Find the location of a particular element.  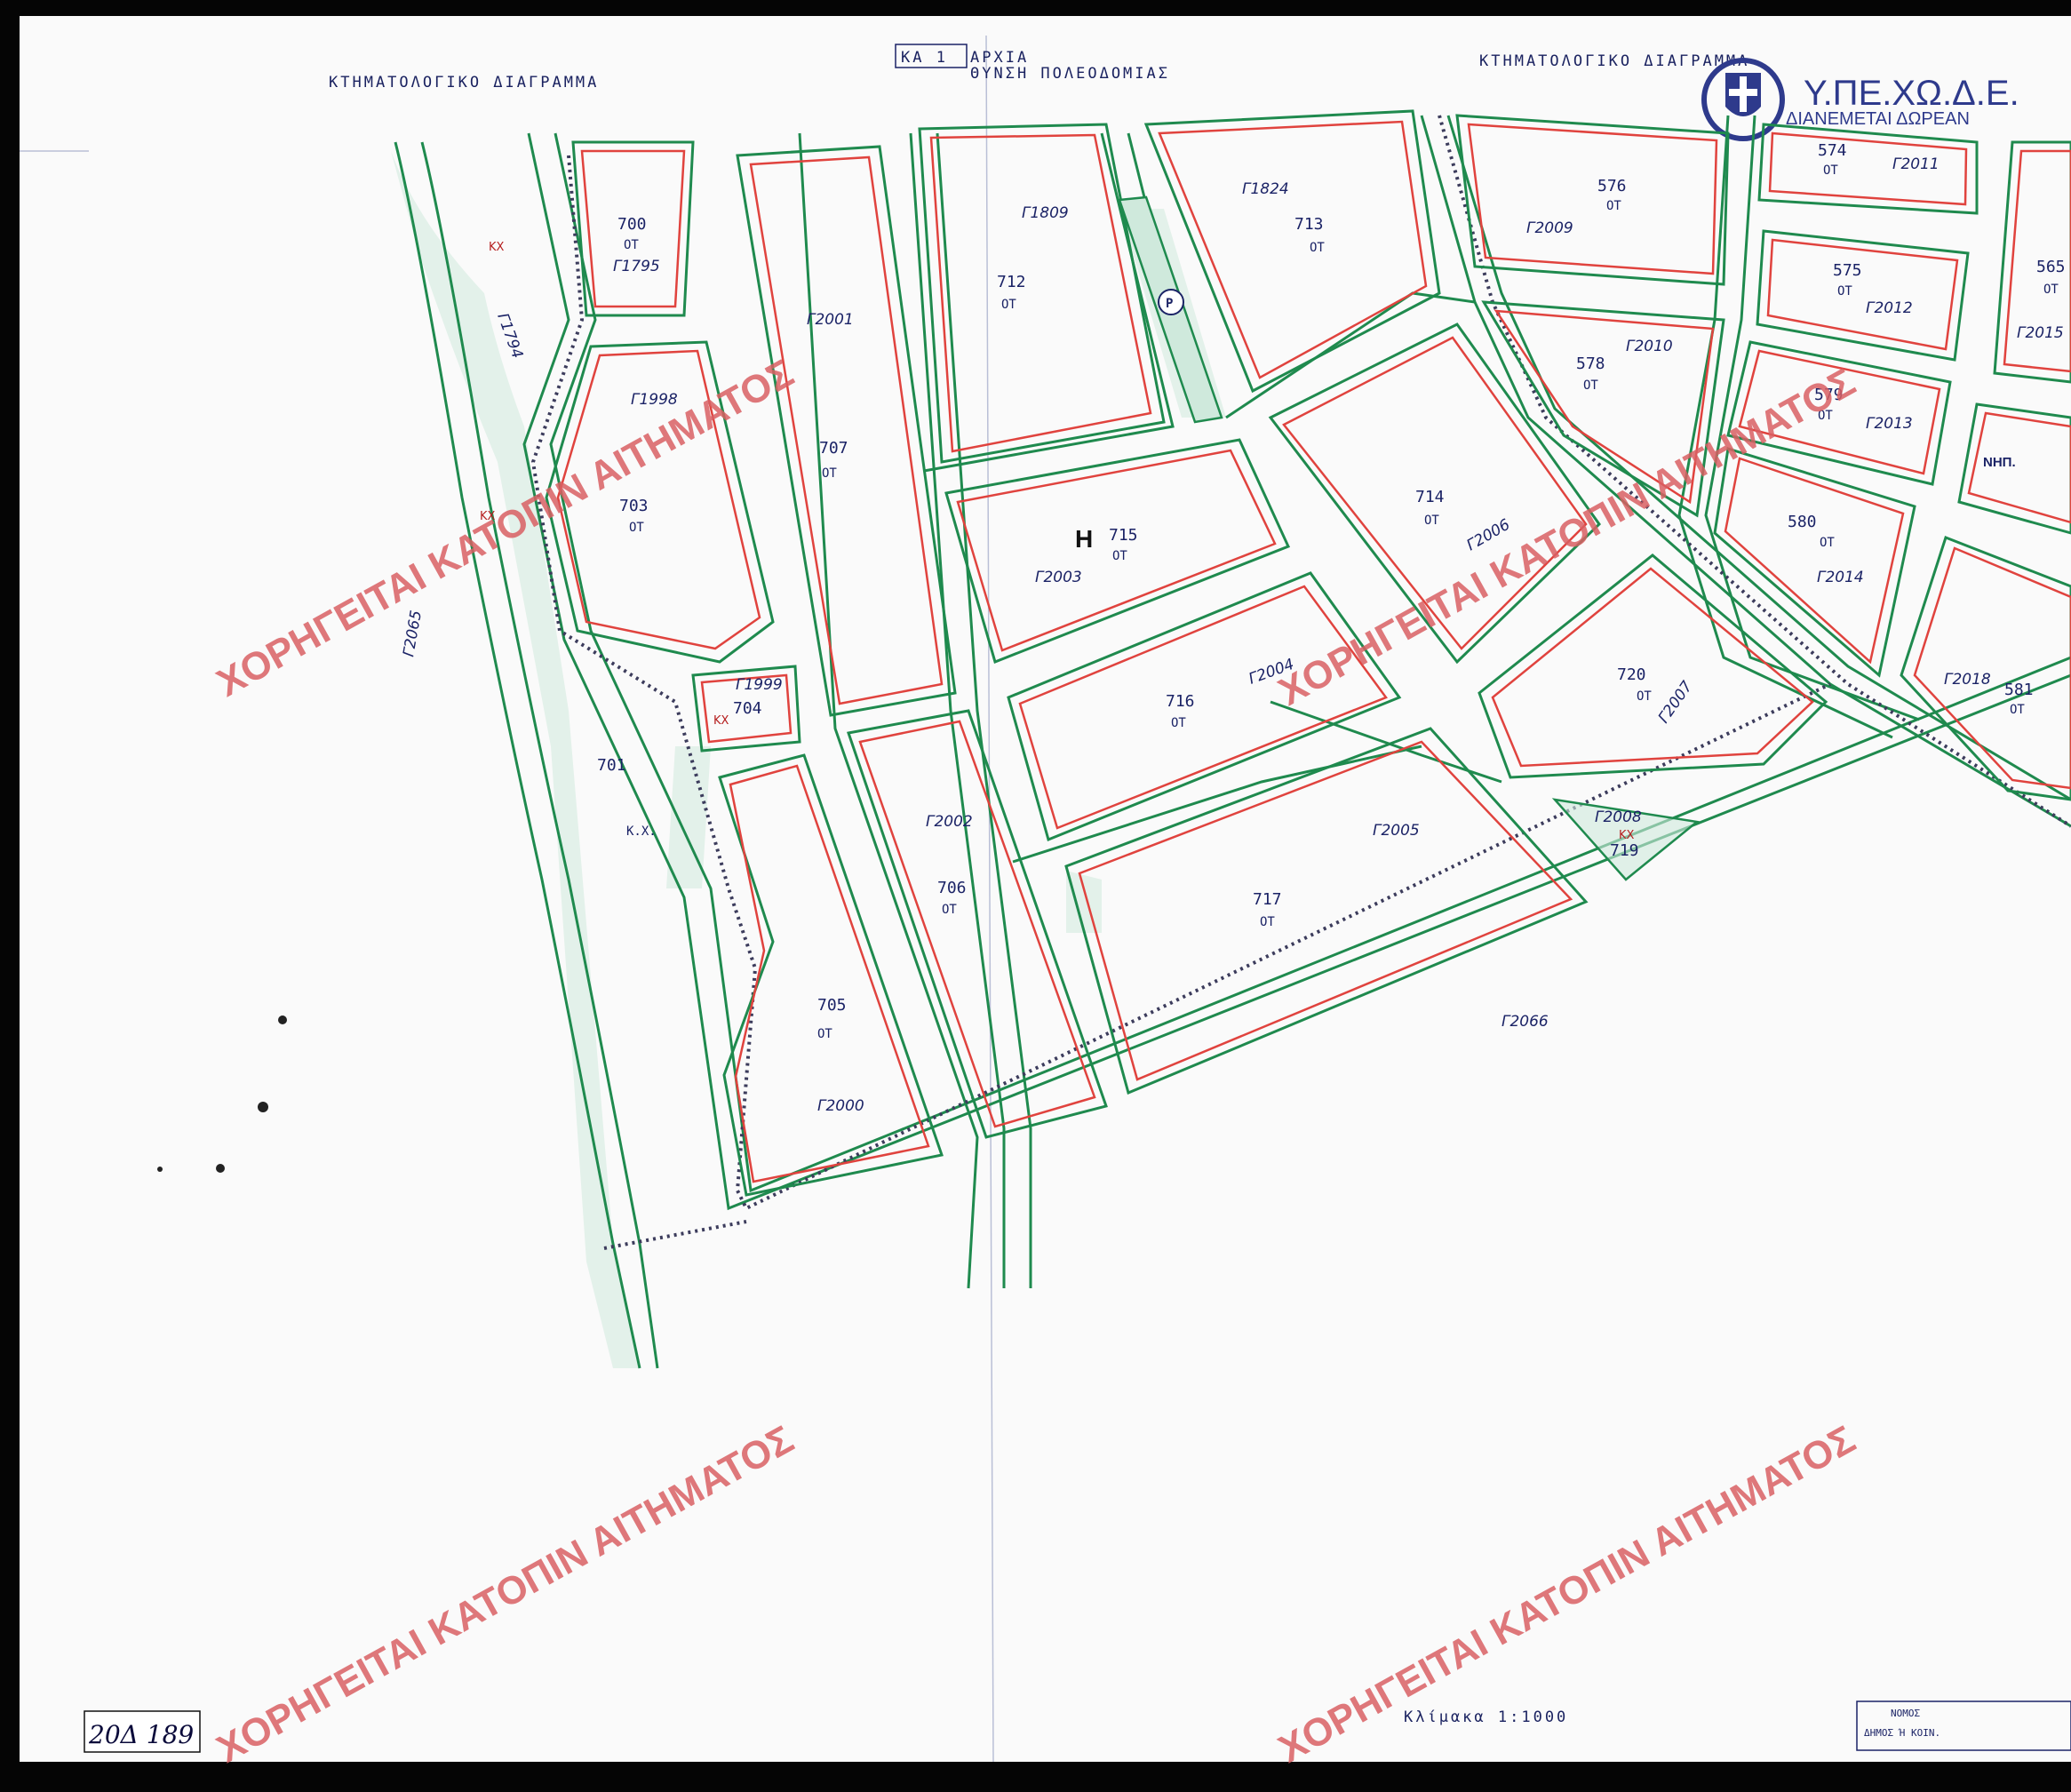

header-archive-text: ΑΡΧΙΑ is located at coordinates (999, 58).